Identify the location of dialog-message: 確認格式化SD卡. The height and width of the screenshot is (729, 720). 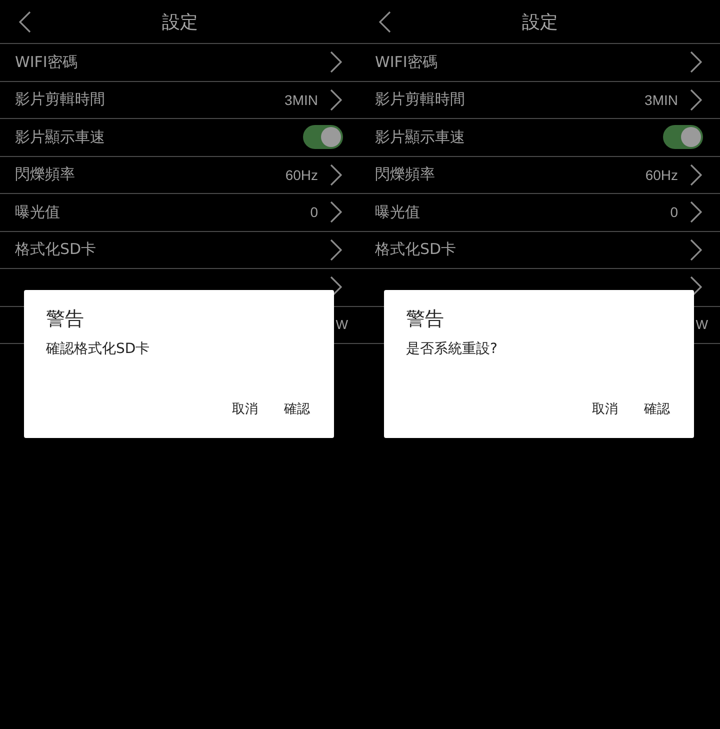
(98, 349).